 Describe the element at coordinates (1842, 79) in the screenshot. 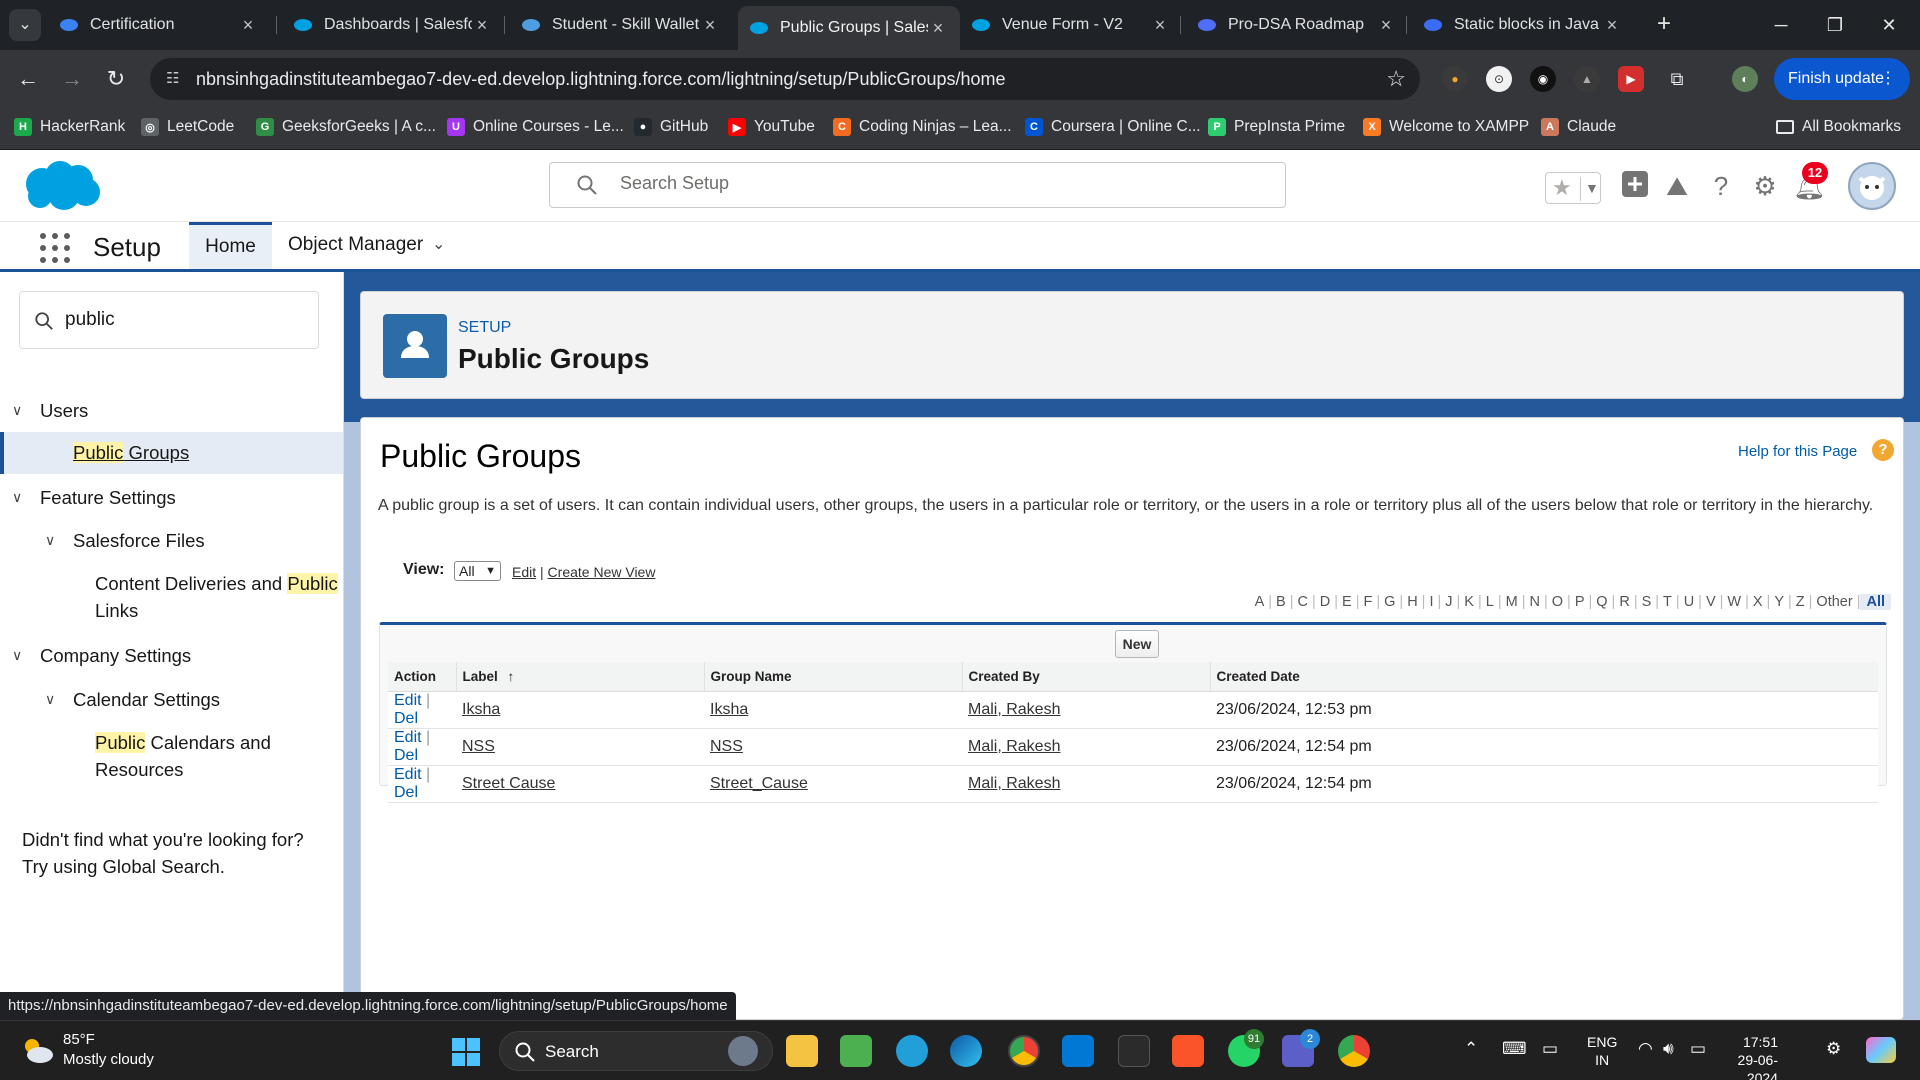

I see `finish-update-button: Finish update ⋮` at that location.